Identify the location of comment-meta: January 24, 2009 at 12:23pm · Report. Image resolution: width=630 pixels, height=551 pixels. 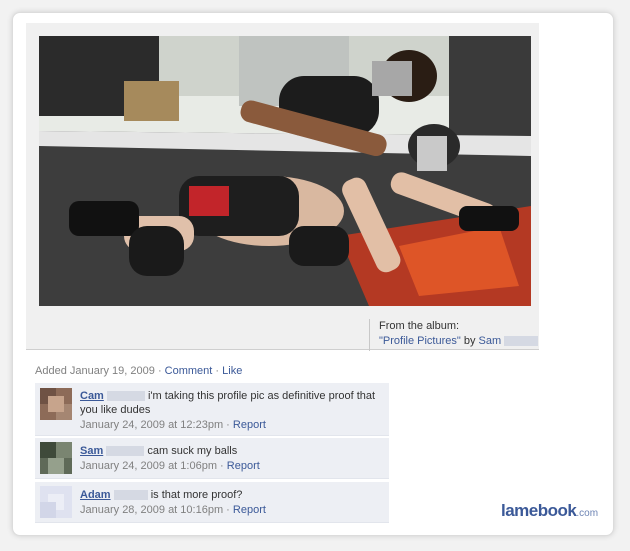
(173, 425).